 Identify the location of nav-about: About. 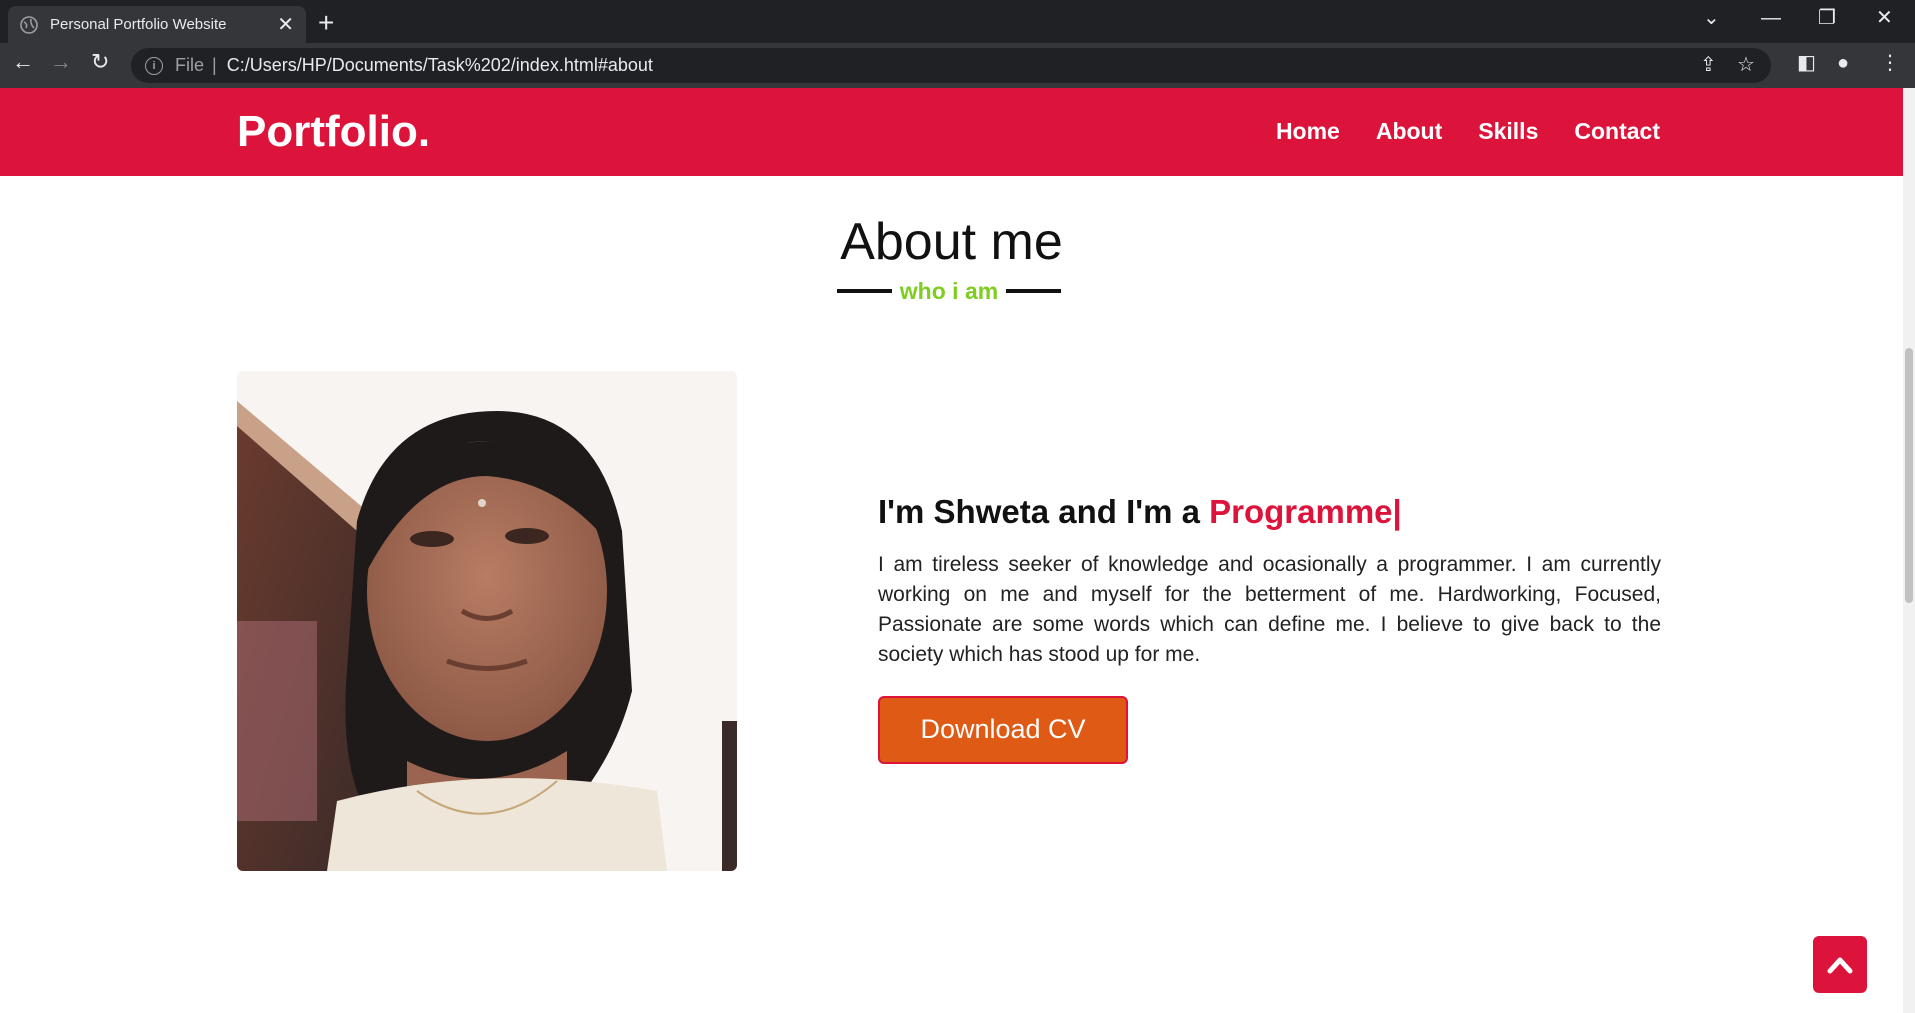
(1409, 131).